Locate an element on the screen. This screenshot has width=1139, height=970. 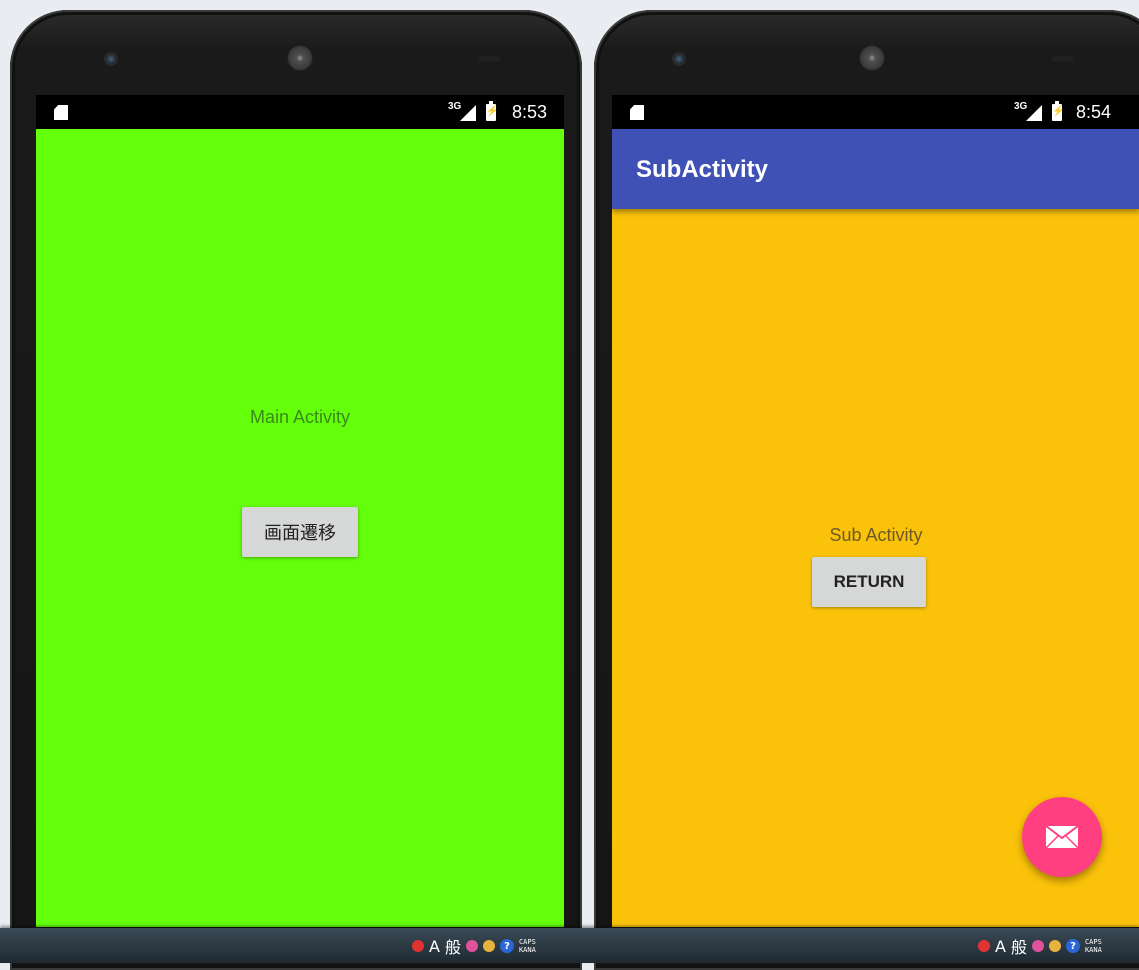
status-bar-left: 3G 8:53 is located at coordinates (300, 112).